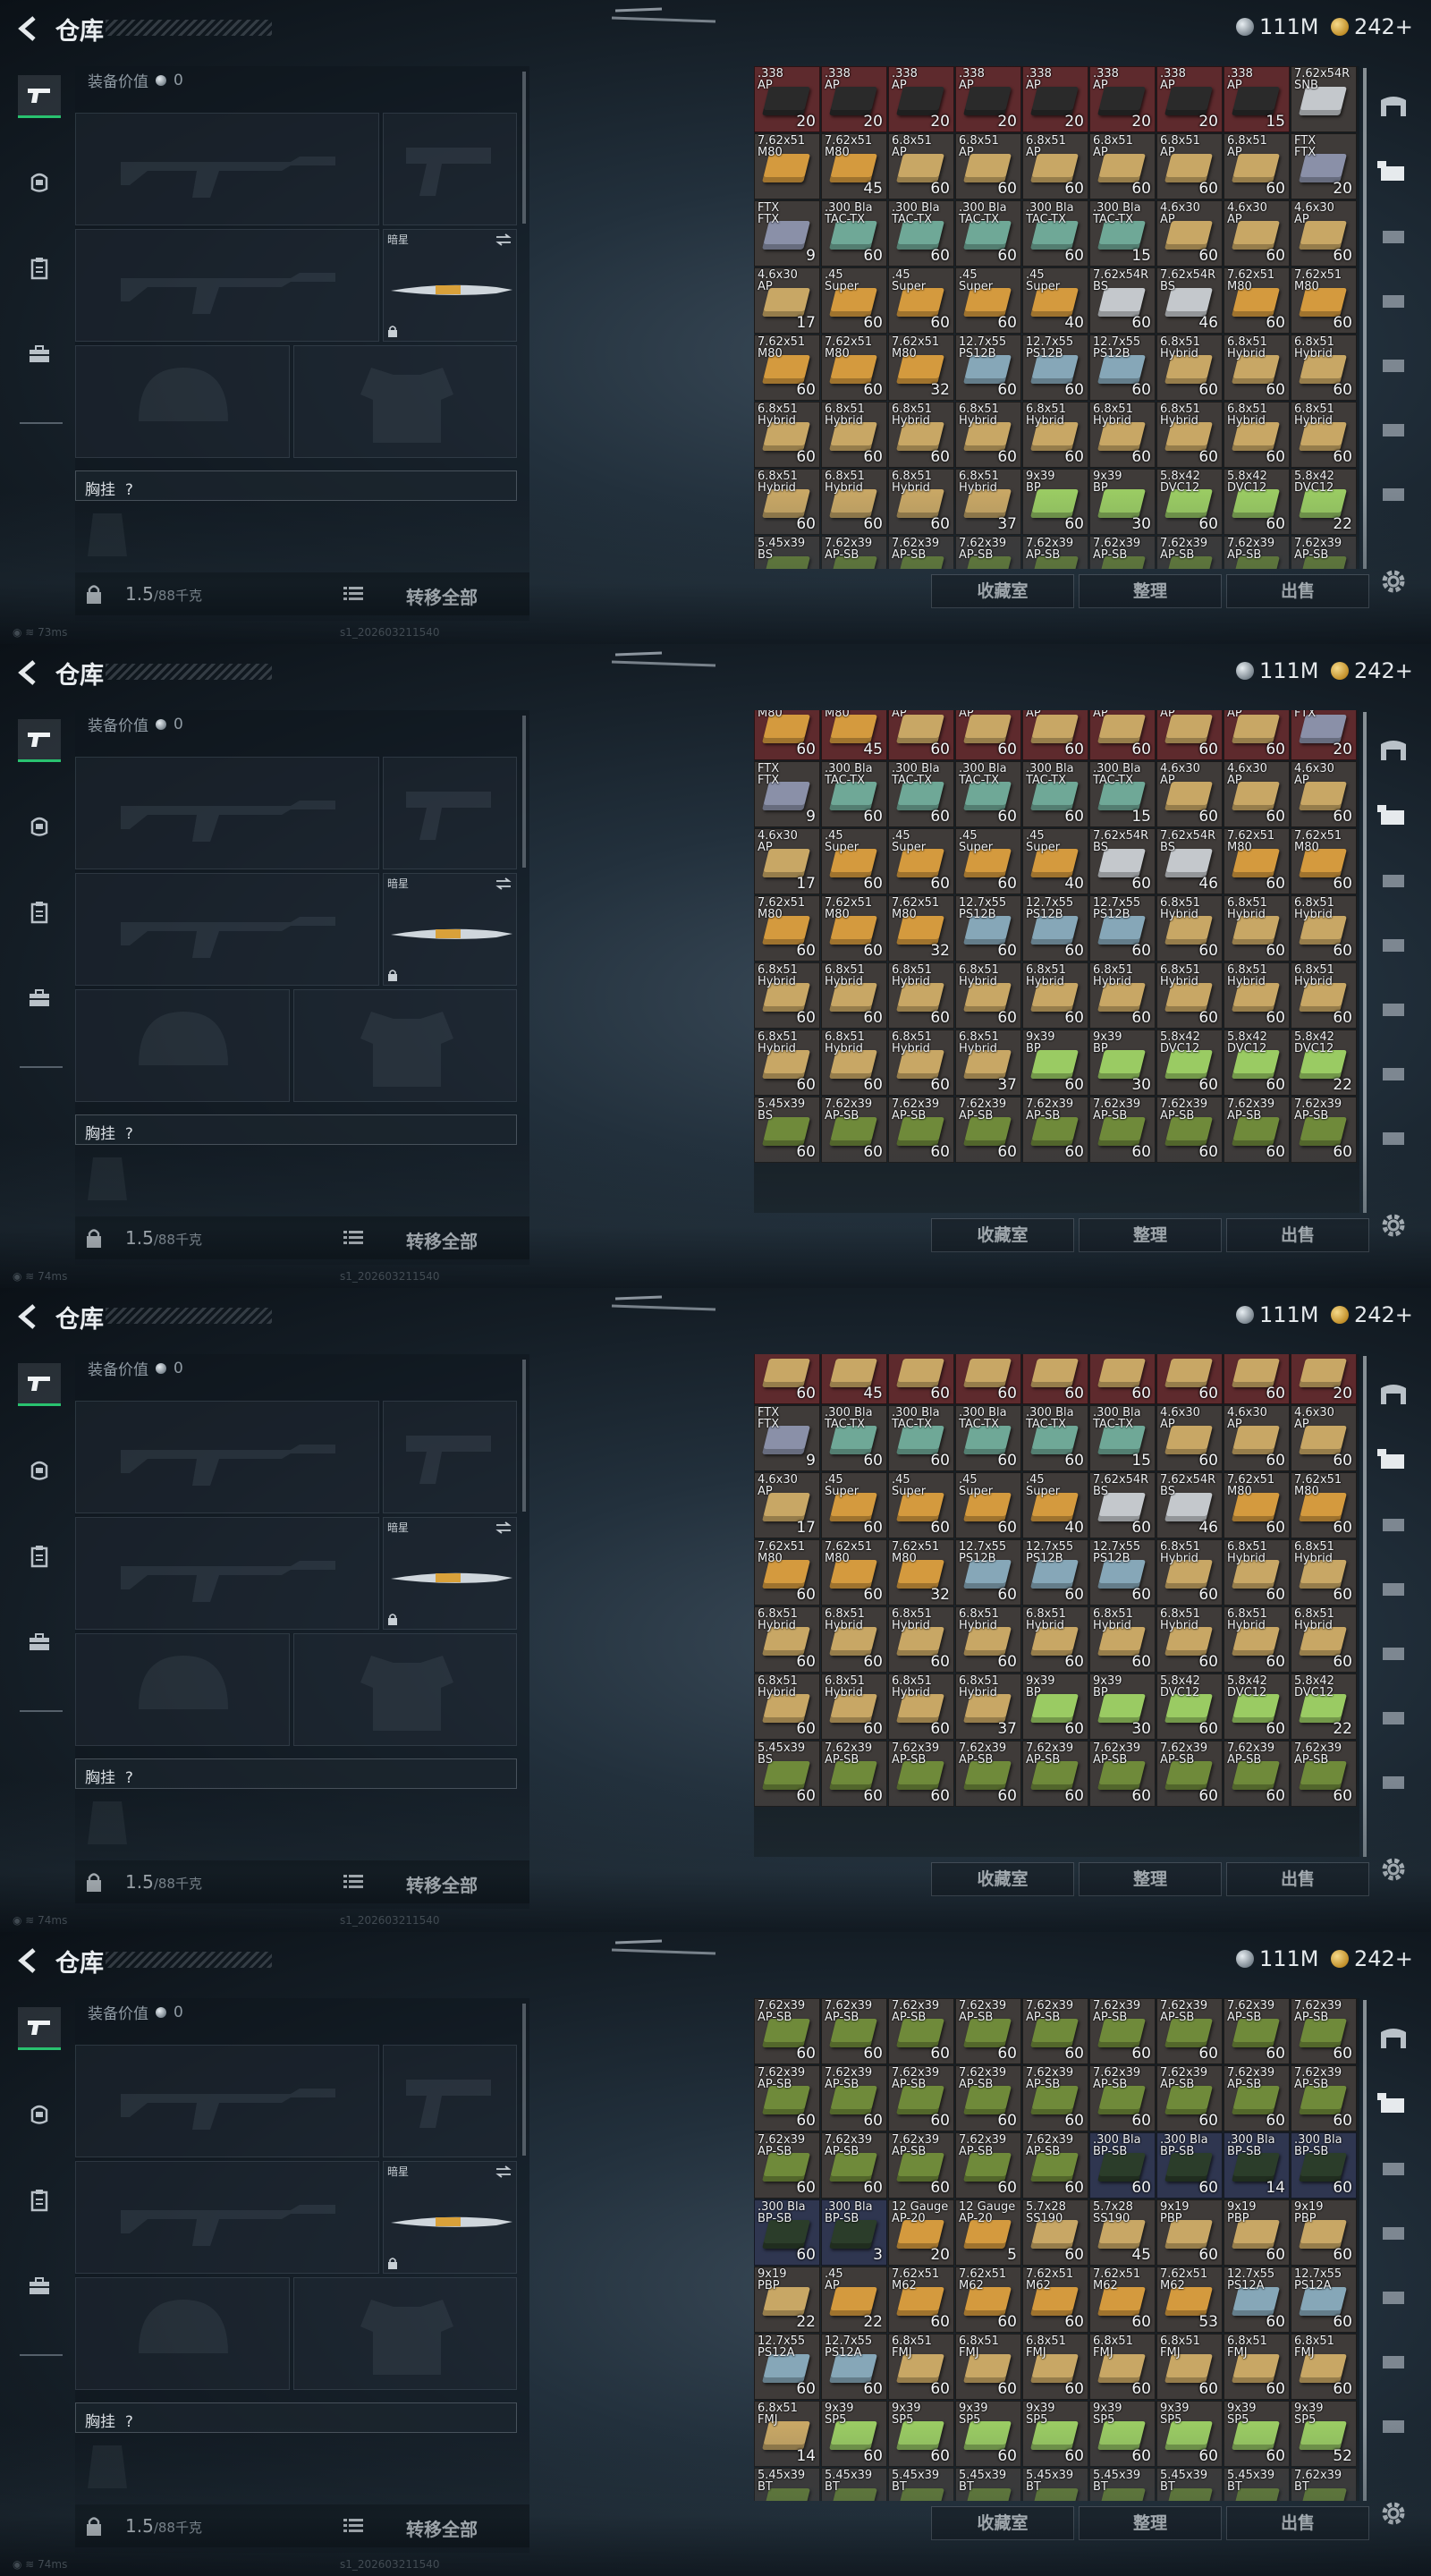 The image size is (1431, 2576). Describe the element at coordinates (524, 792) in the screenshot. I see `equipment-scrollbar` at that location.